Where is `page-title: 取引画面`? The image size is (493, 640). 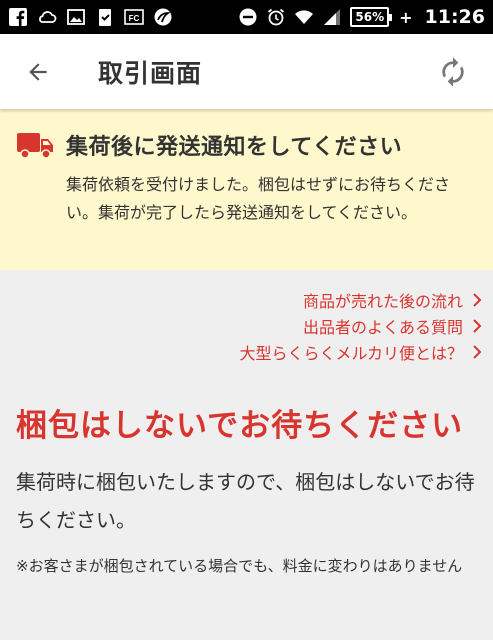
page-title: 取引画面 is located at coordinates (150, 73).